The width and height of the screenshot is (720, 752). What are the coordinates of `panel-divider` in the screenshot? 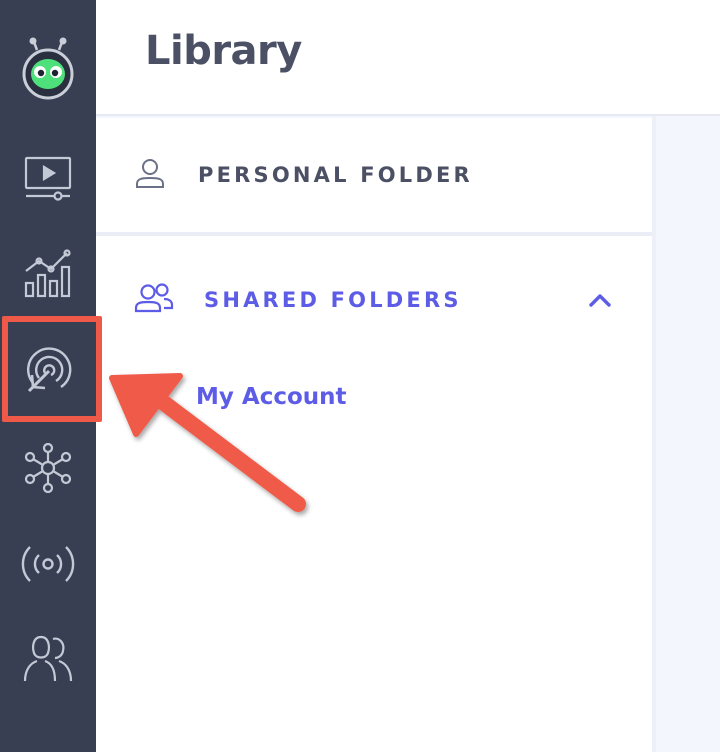 It's located at (654, 434).